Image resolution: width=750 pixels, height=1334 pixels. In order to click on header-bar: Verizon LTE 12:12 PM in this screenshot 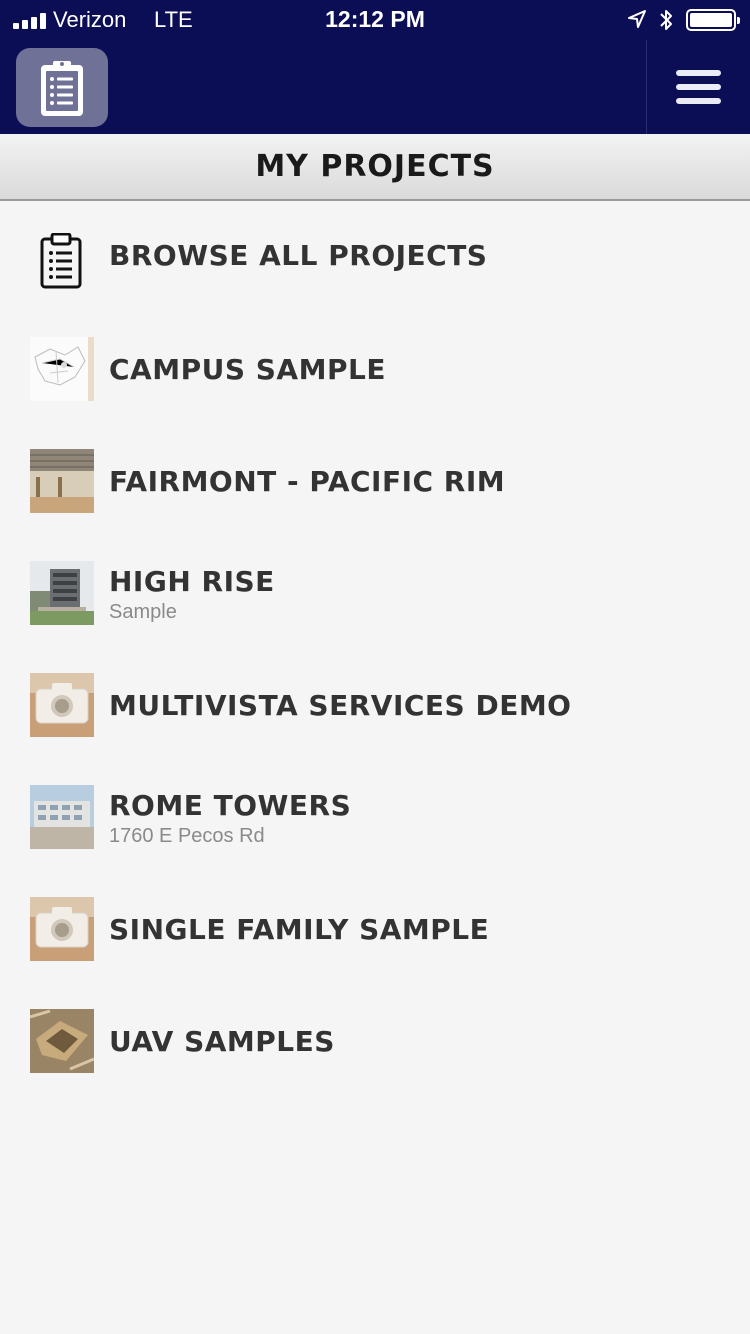, I will do `click(375, 67)`.